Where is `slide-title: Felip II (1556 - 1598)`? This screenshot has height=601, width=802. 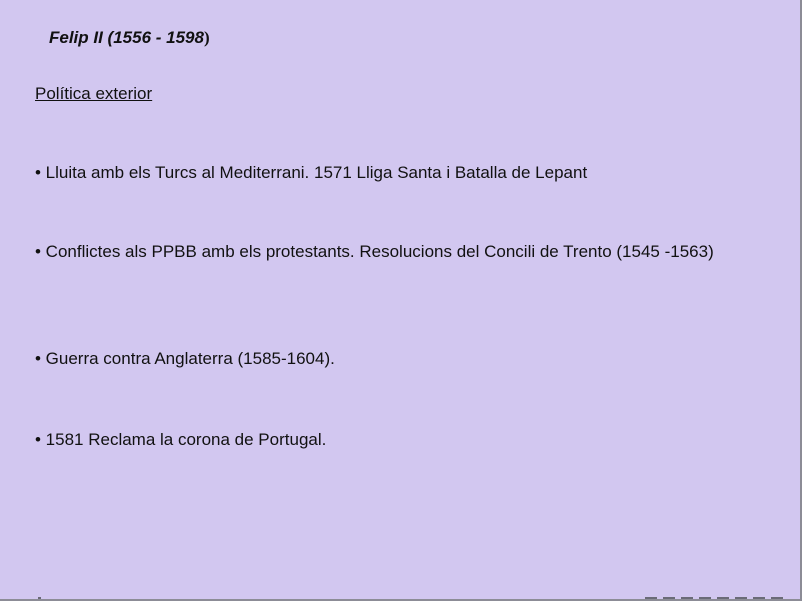
slide-title: Felip II (1556 - 1598) is located at coordinates (129, 38).